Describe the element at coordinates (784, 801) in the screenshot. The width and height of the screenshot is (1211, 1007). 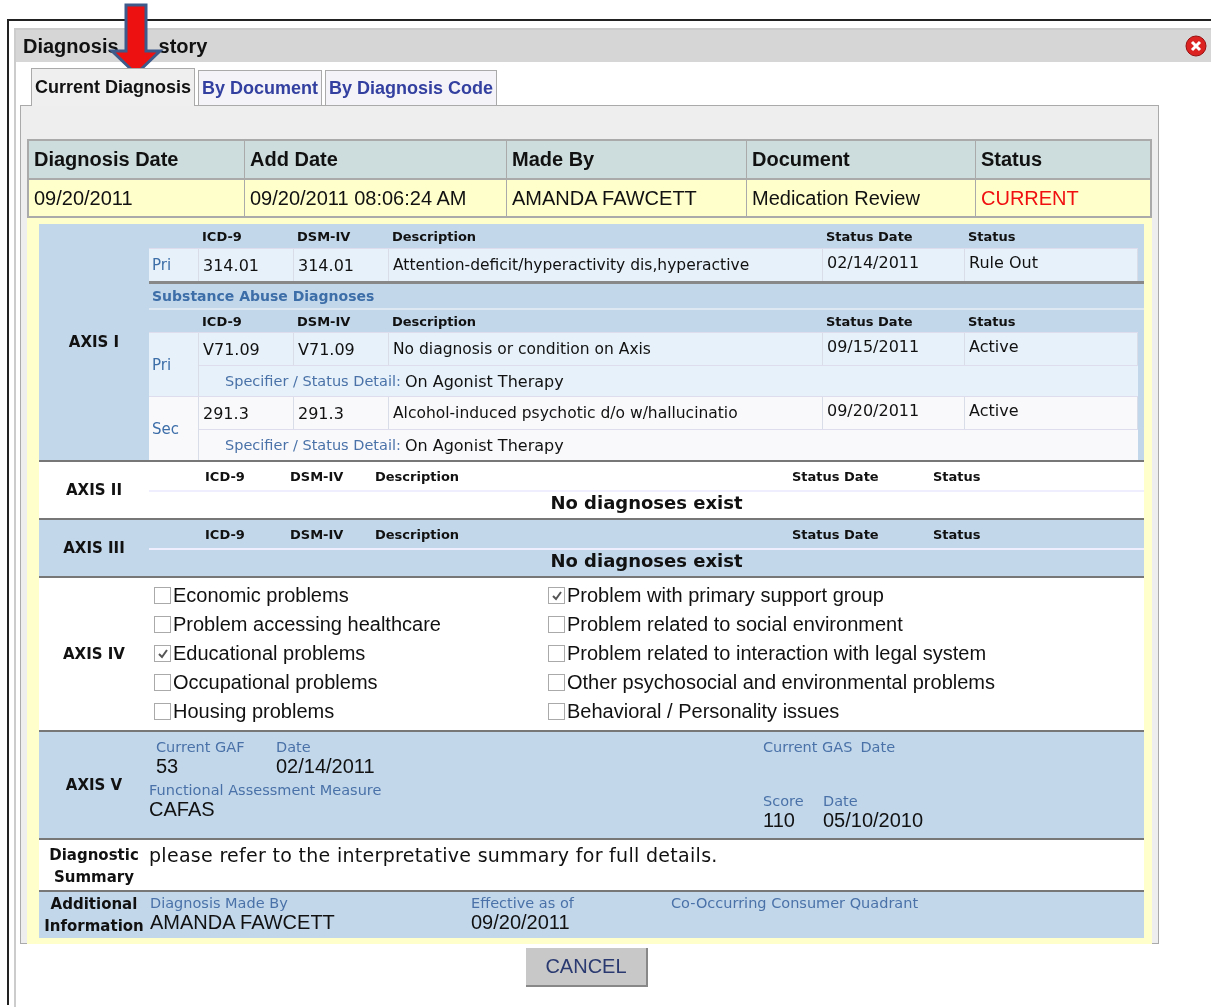
I see `field-label: Score` at that location.